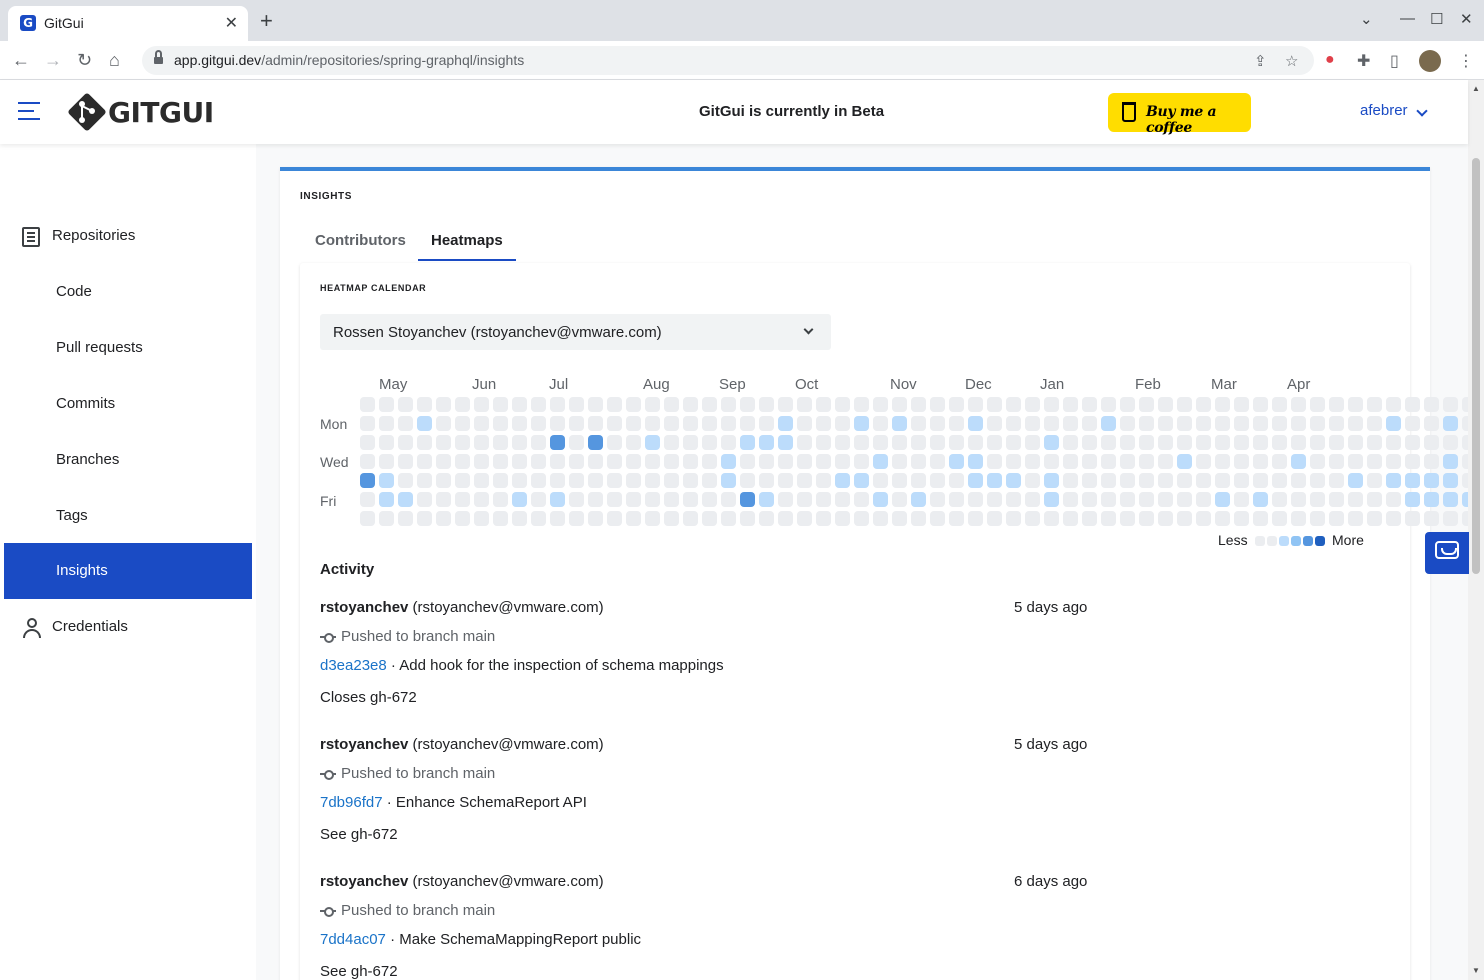 Image resolution: width=1484 pixels, height=980 pixels. What do you see at coordinates (1430, 61) in the screenshot?
I see `profile-avatar` at bounding box center [1430, 61].